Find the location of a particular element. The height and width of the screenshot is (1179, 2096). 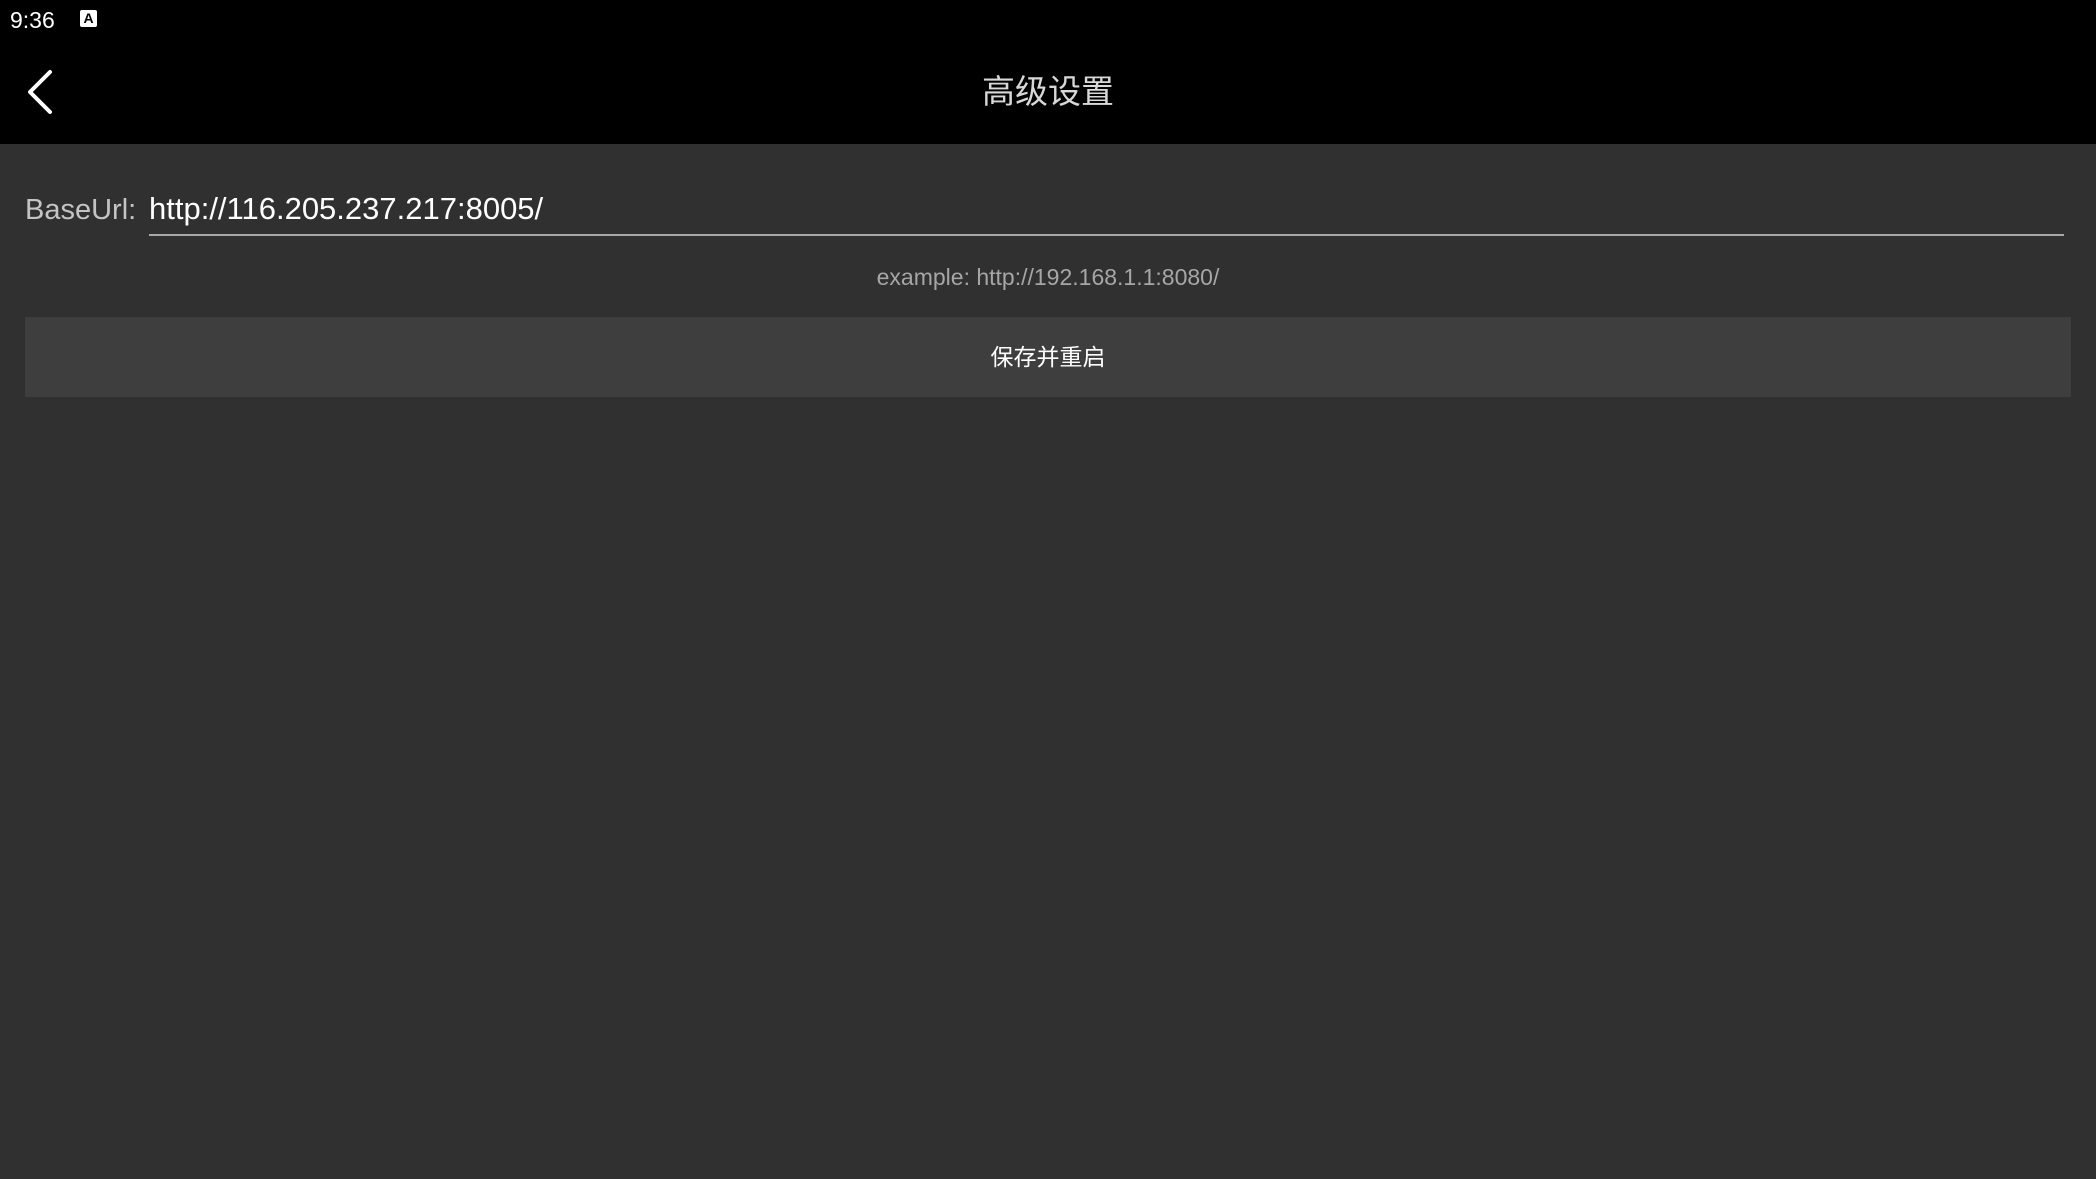

base-url-row: BaseUrl: is located at coordinates (1045, 212).